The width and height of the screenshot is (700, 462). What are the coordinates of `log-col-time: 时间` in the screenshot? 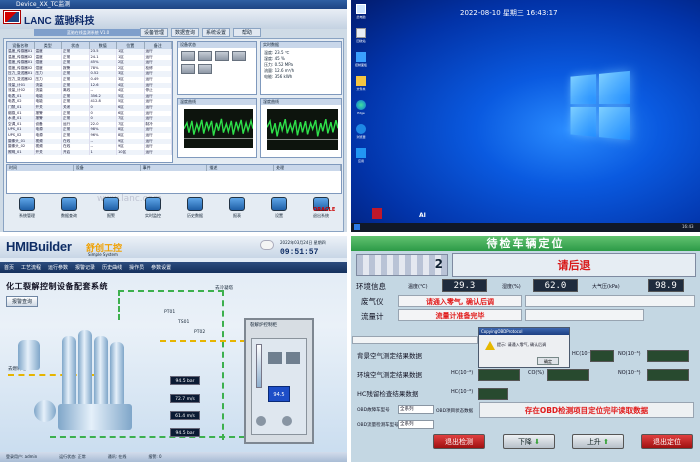 It's located at (40, 168).